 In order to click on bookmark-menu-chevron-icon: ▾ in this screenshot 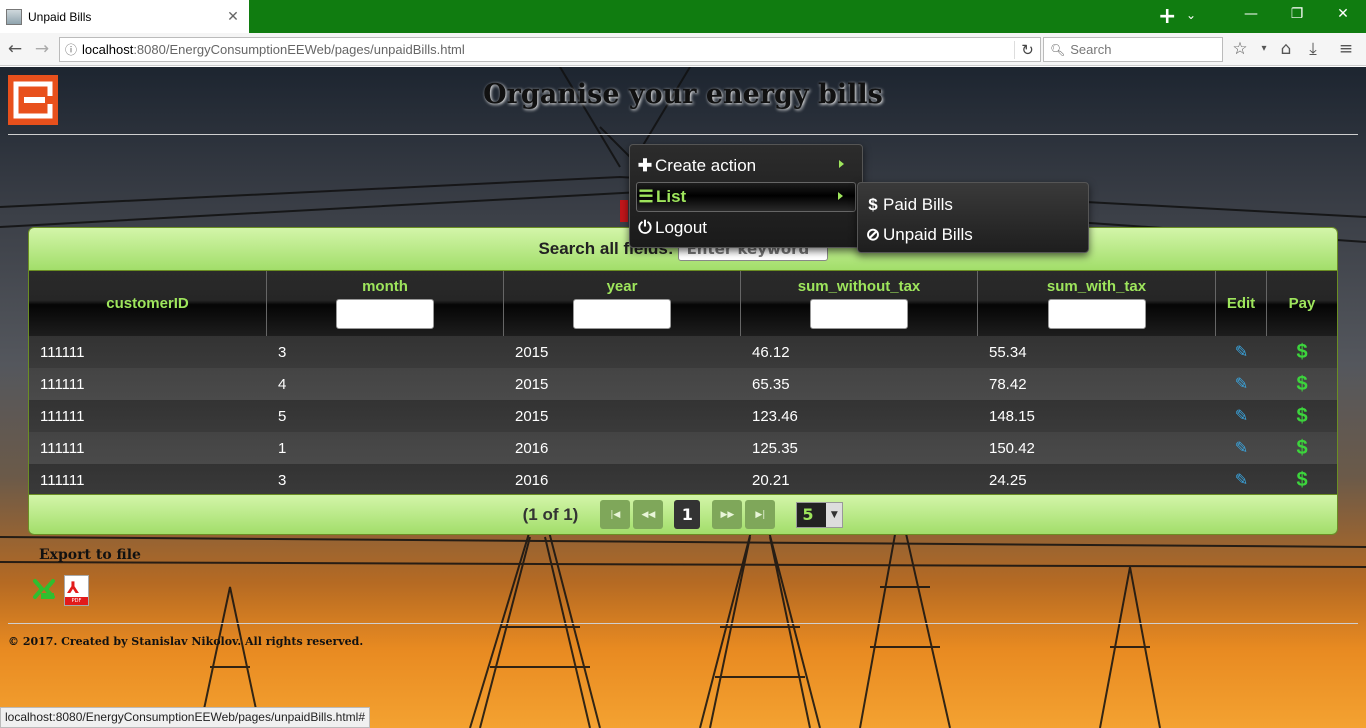, I will do `click(1264, 48)`.